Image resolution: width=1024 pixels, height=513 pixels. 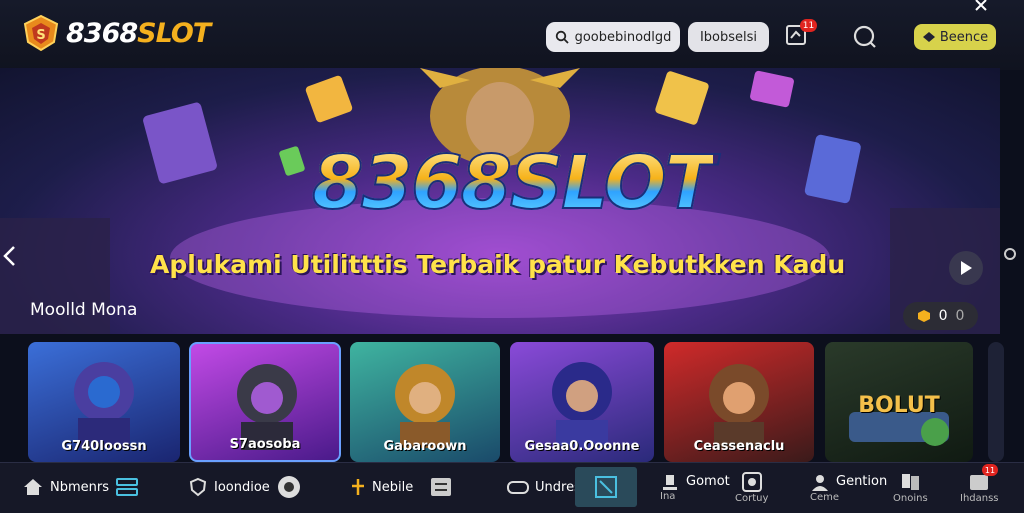 What do you see at coordinates (558, 487) in the screenshot?
I see `nav-label: Undres` at bounding box center [558, 487].